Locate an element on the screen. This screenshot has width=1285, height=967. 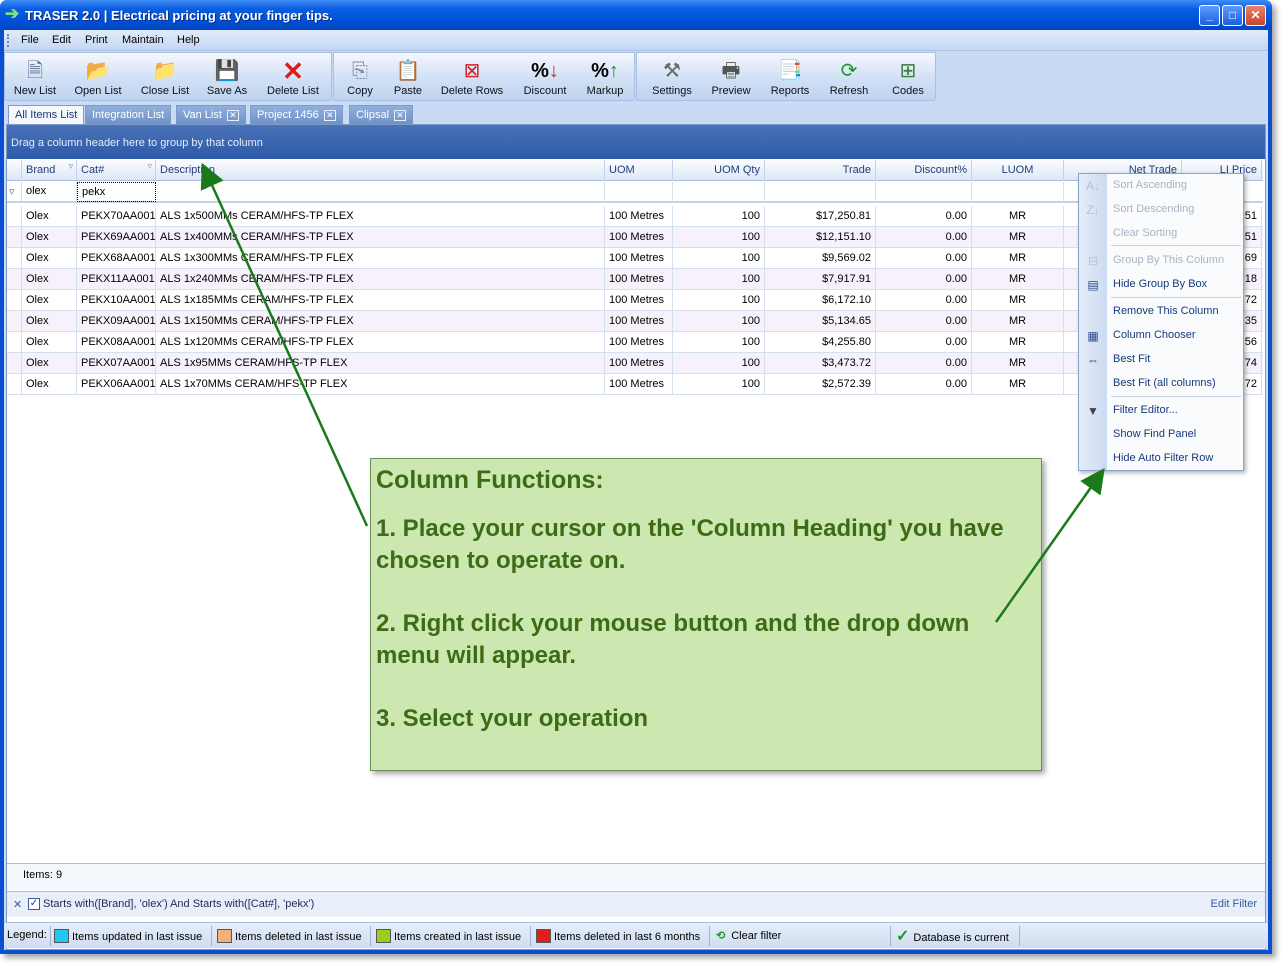
cell-trade: $17,250.81 is located at coordinates (820, 216).